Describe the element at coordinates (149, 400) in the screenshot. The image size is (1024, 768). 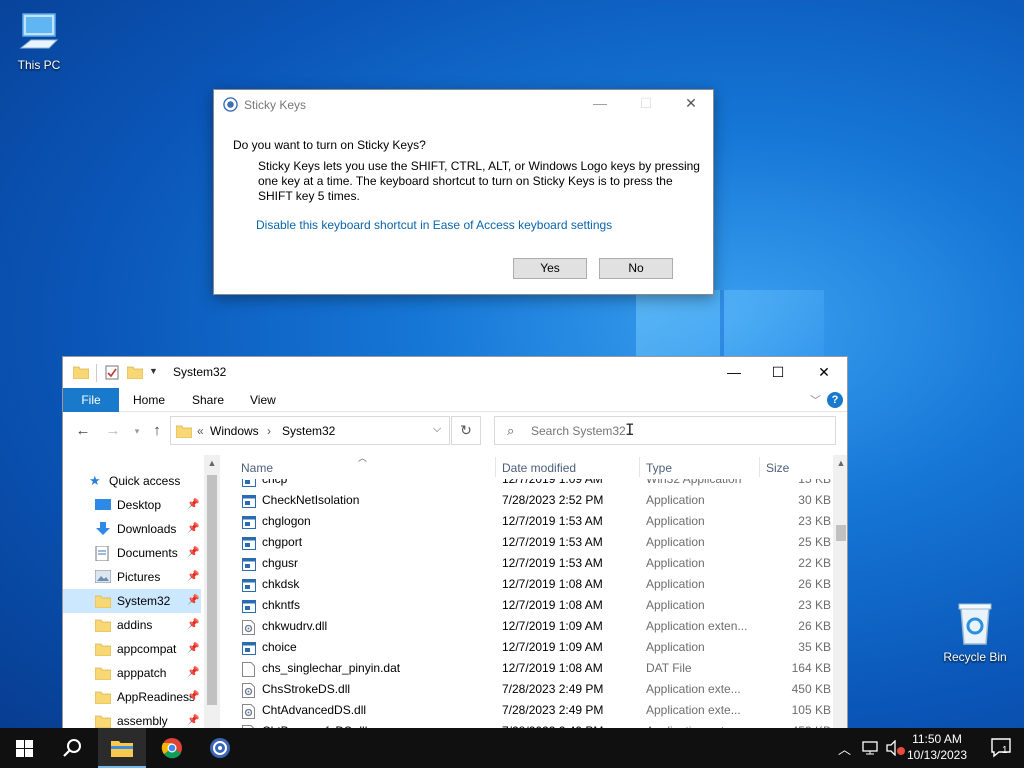
I see `tab-home: Home` at that location.